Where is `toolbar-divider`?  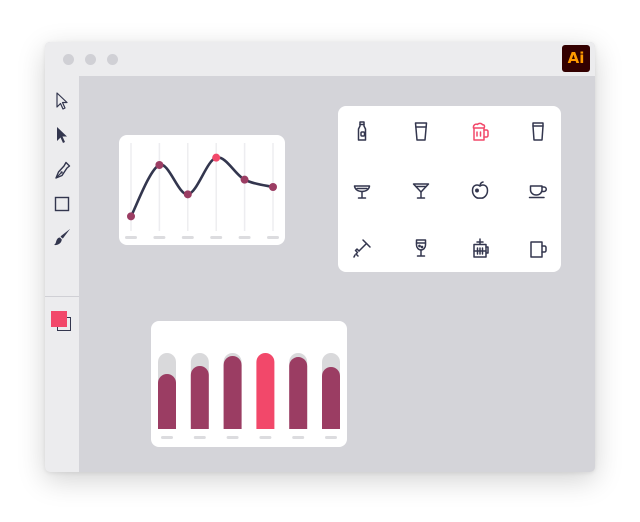
toolbar-divider is located at coordinates (62, 296).